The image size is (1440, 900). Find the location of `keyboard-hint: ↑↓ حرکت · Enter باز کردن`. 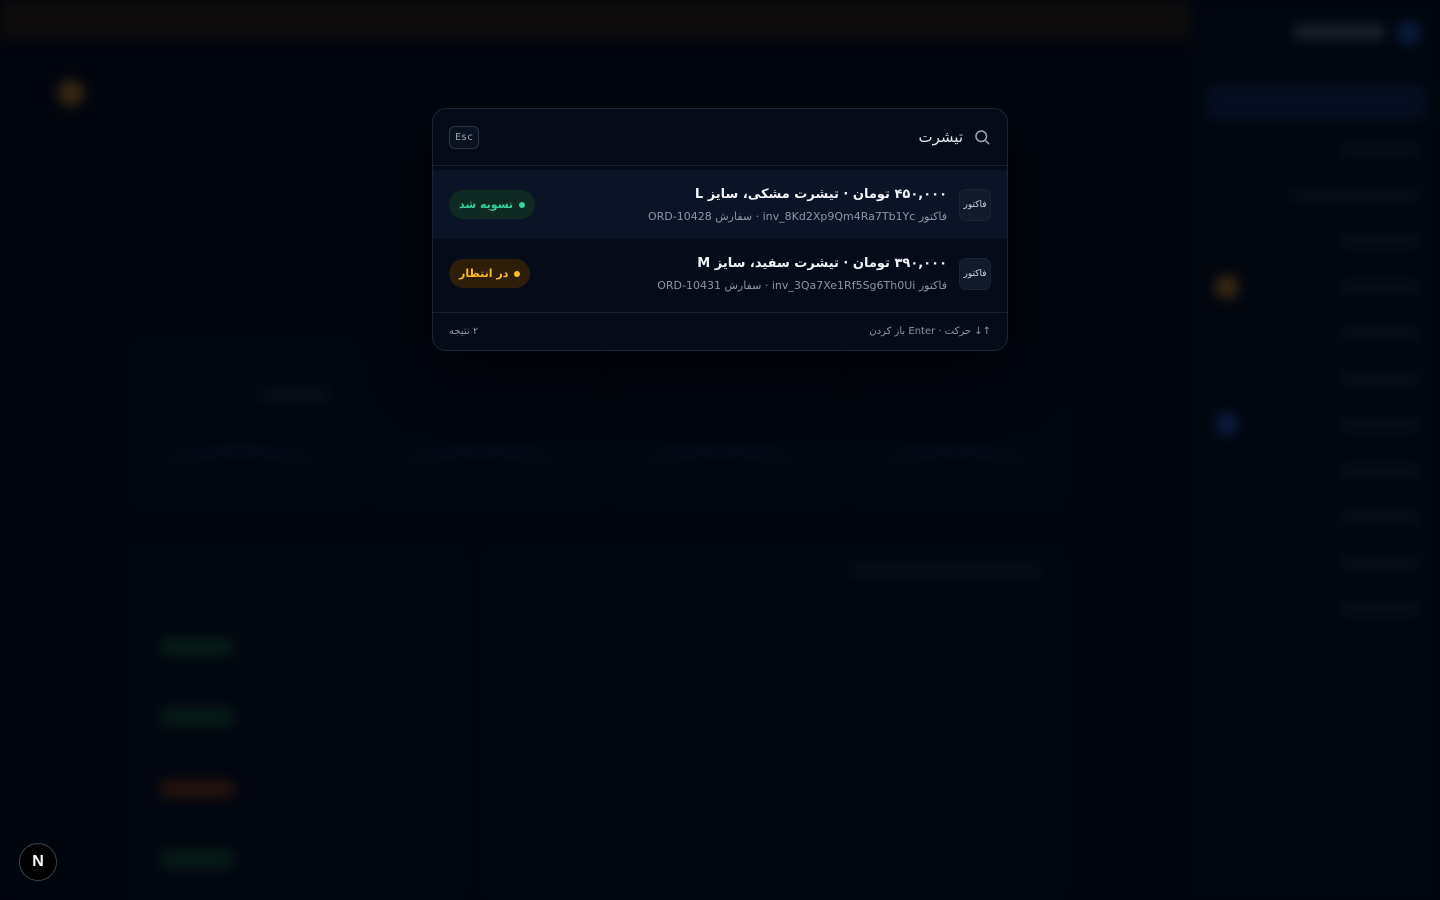

keyboard-hint: ↑↓ حرکت · Enter باز کردن is located at coordinates (930, 331).